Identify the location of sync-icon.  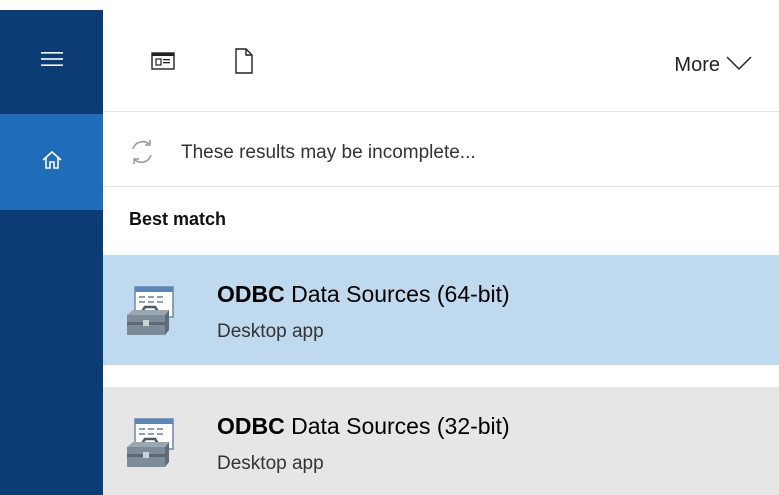
(142, 152).